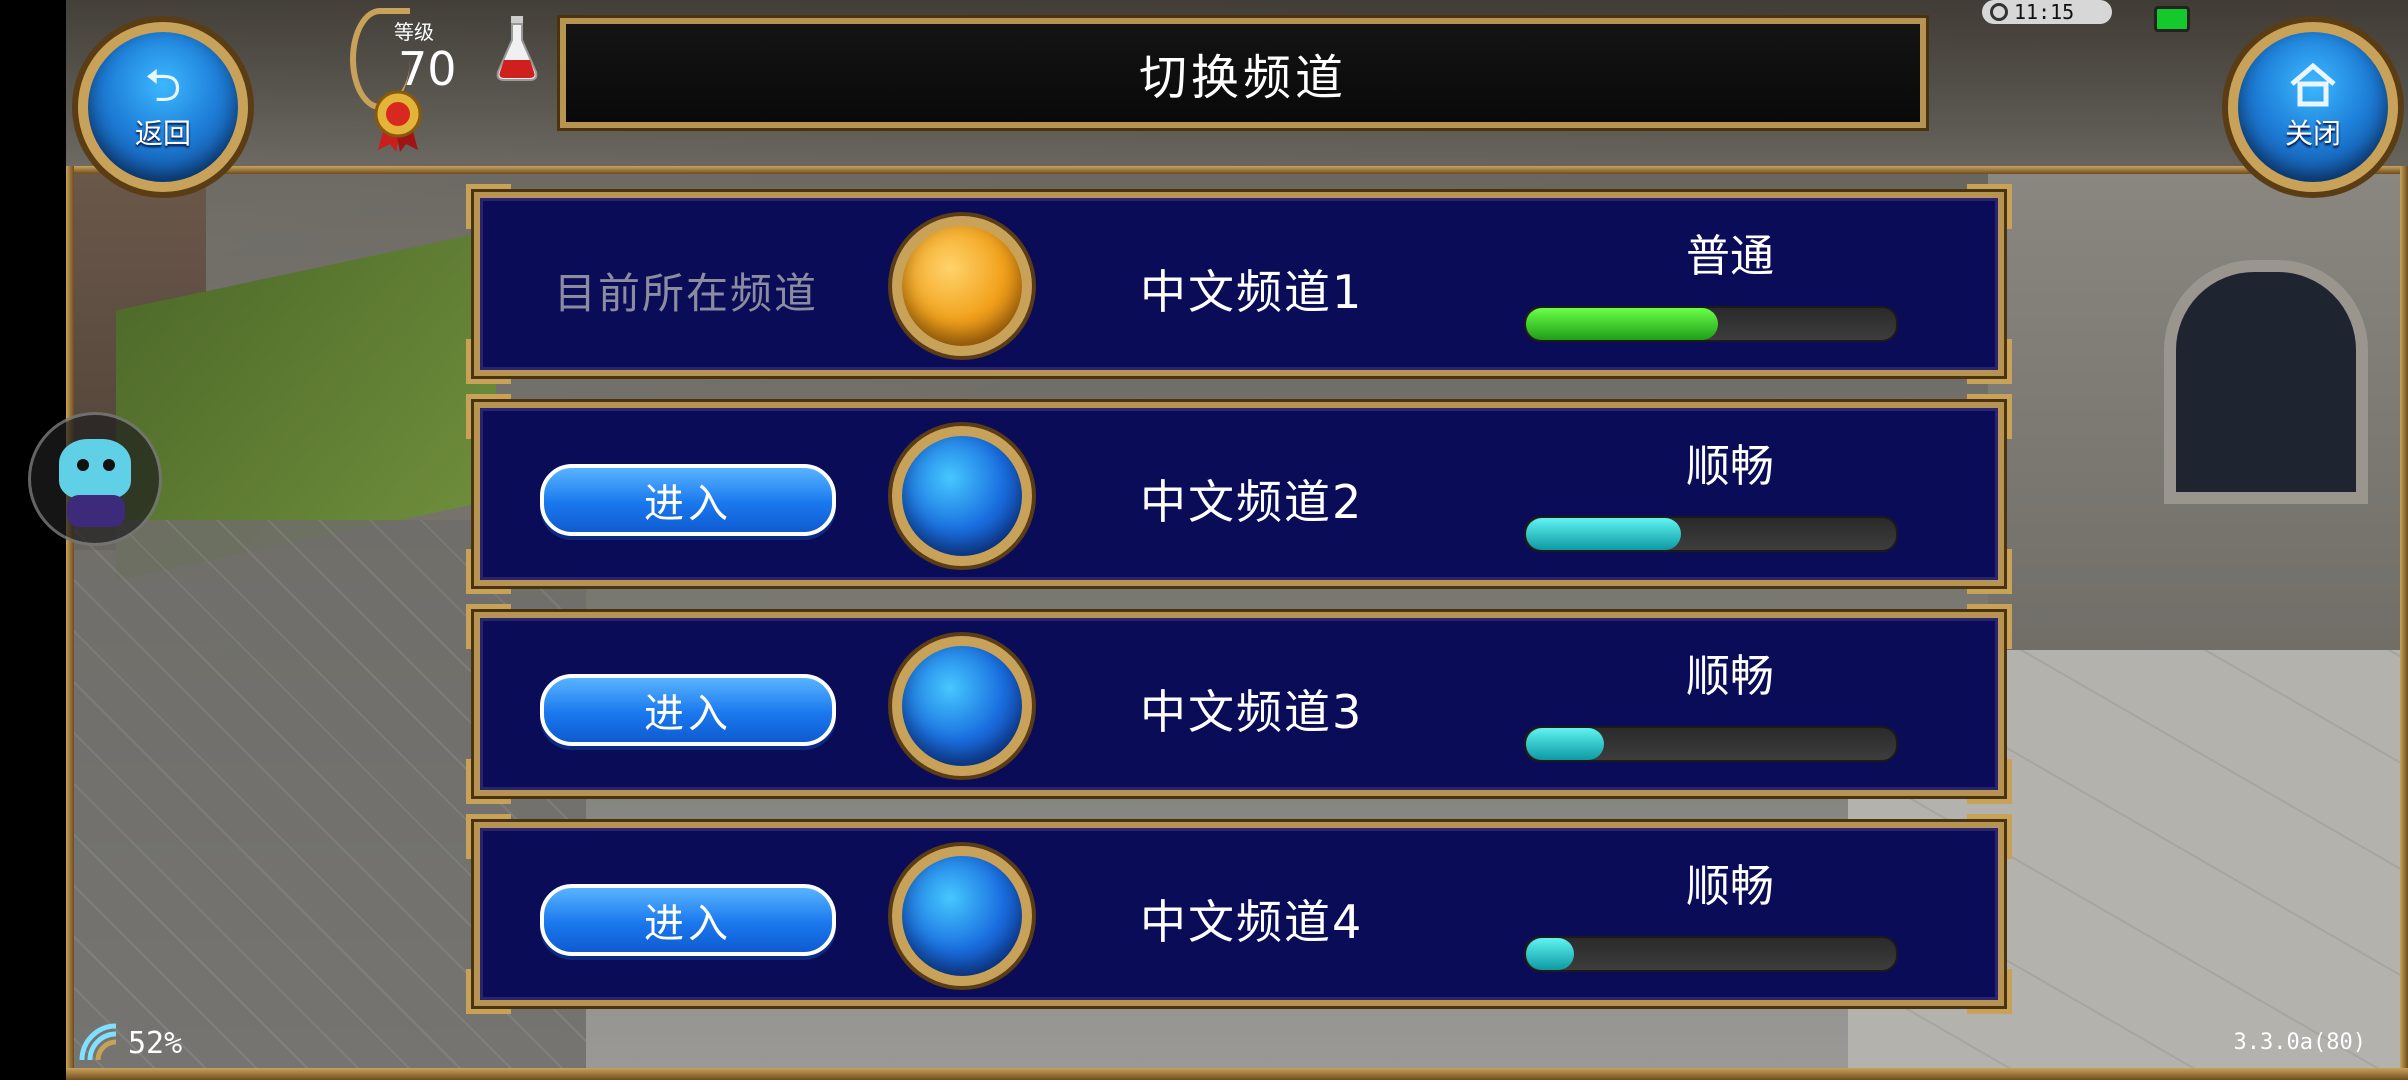  I want to click on potion-icon, so click(517, 48).